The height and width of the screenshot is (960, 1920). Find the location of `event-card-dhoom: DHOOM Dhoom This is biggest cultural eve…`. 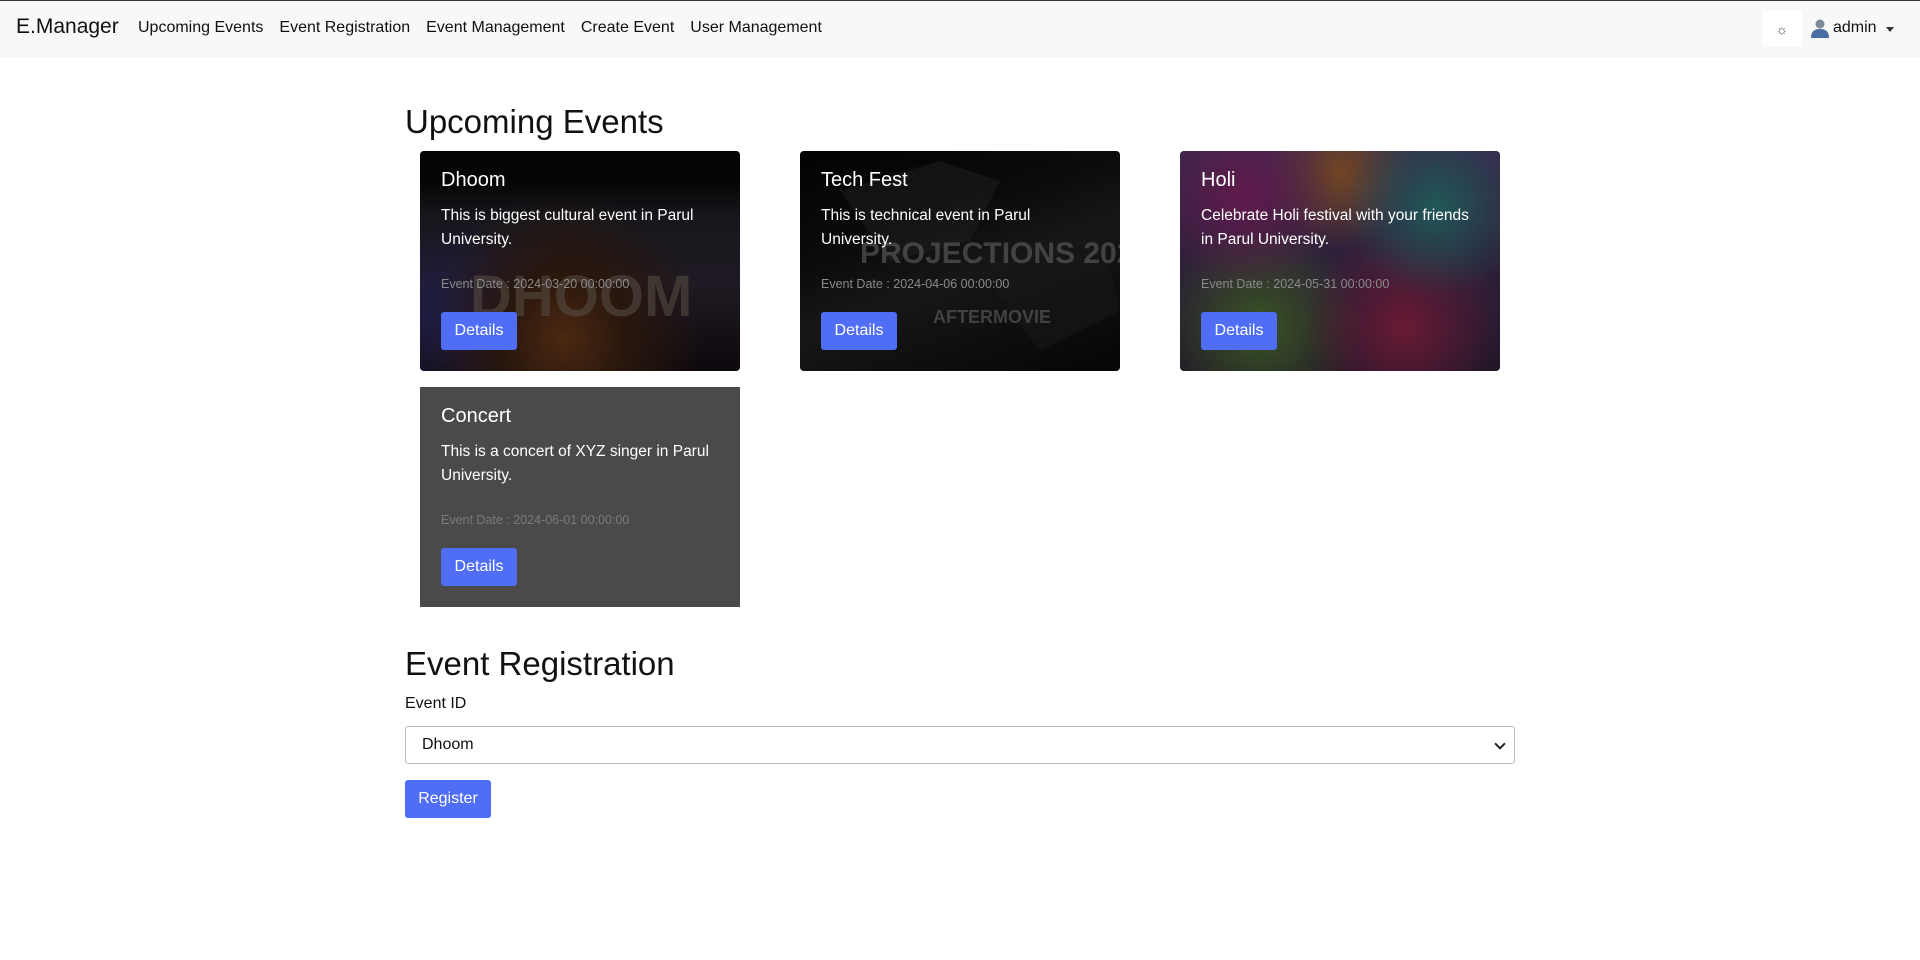

event-card-dhoom: DHOOM Dhoom This is biggest cultural eve… is located at coordinates (580, 261).